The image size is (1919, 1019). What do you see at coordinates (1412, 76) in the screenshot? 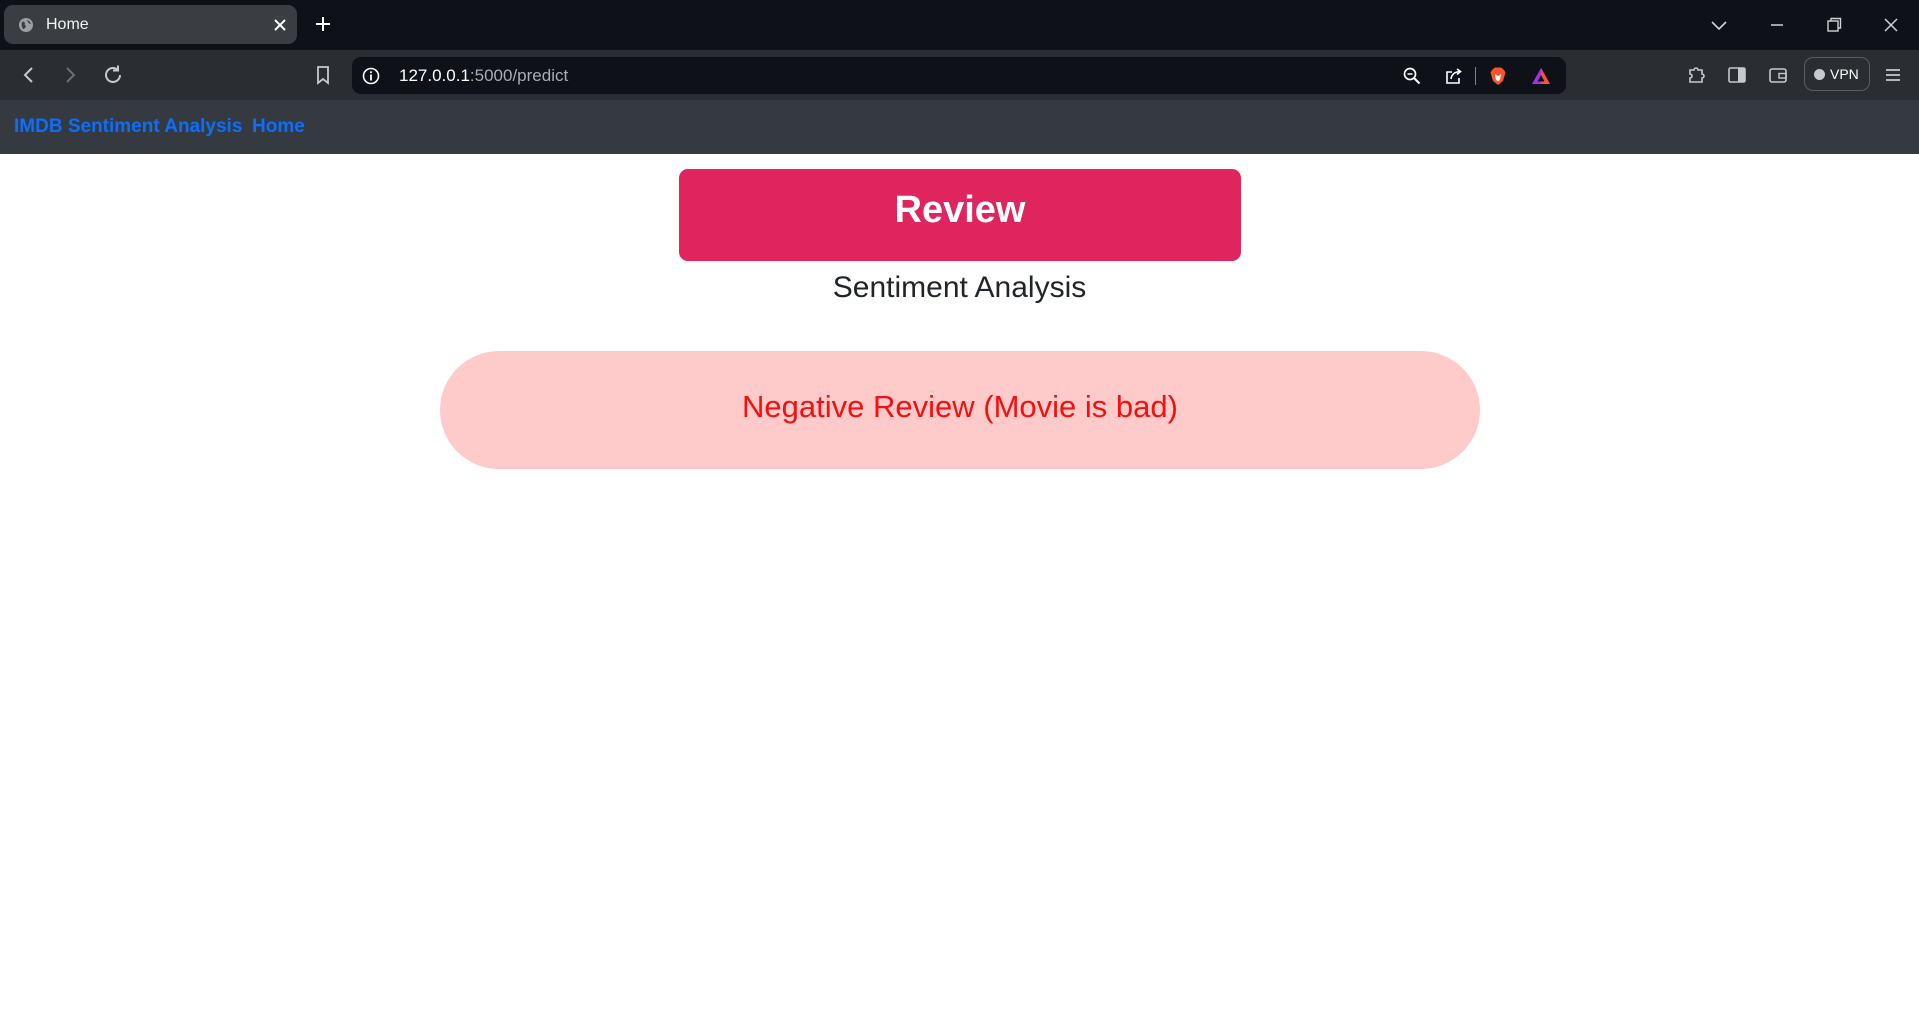
I see `zoom-icon` at bounding box center [1412, 76].